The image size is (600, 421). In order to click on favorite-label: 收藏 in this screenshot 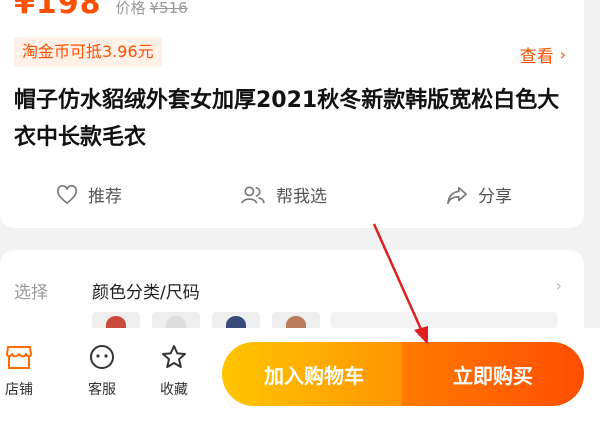, I will do `click(174, 390)`.